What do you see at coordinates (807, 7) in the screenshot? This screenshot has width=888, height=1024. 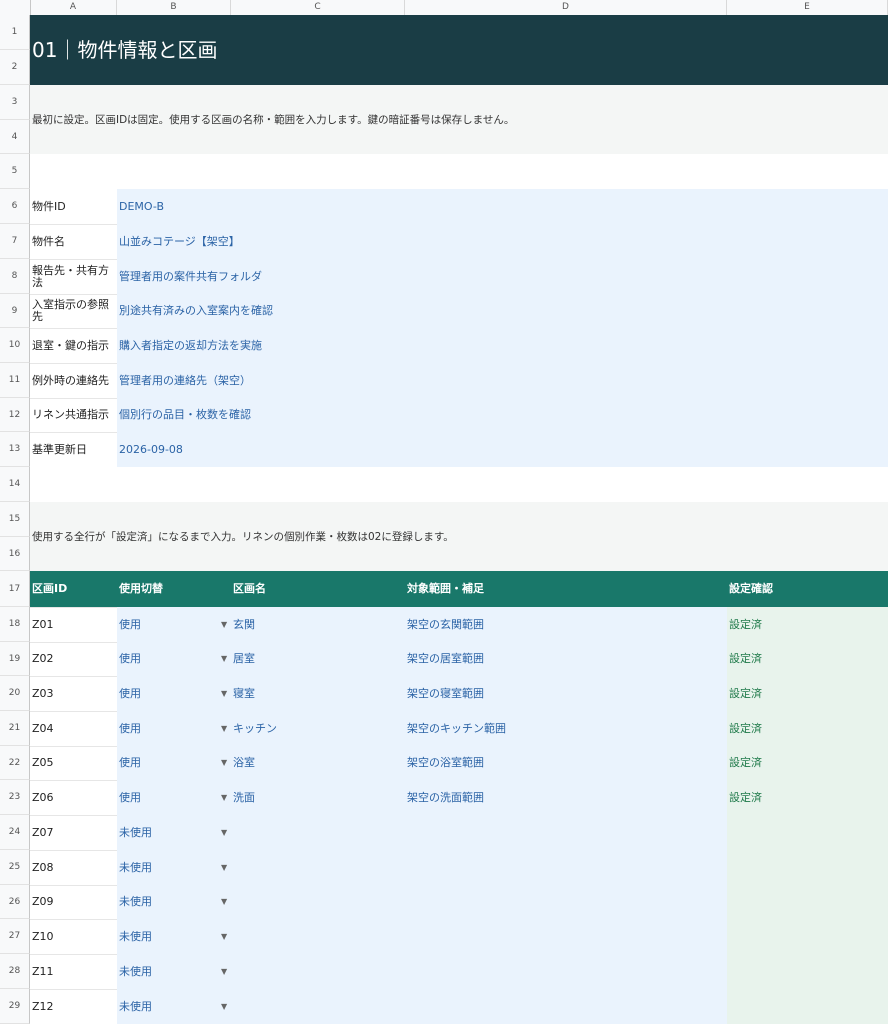 I see `column-header-e: E` at bounding box center [807, 7].